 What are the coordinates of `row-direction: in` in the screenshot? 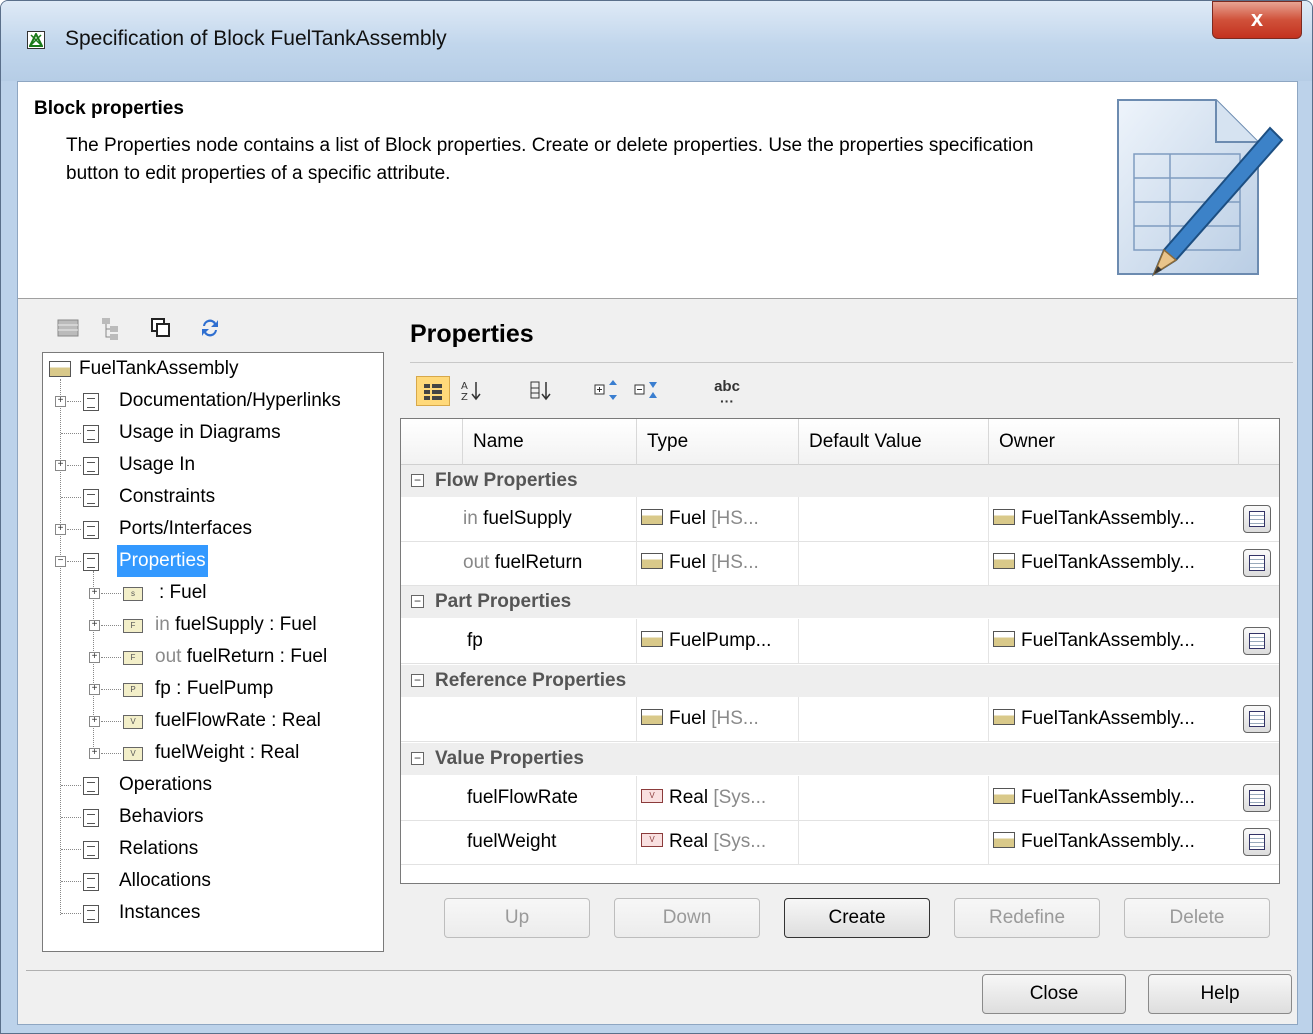 It's located at (470, 518).